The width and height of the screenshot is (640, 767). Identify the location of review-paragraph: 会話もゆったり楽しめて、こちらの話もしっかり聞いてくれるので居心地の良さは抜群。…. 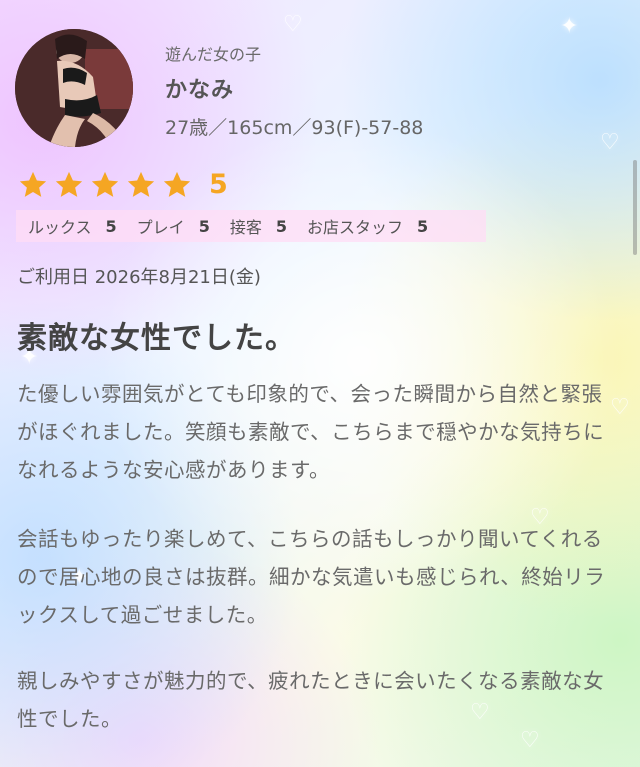
(311, 577).